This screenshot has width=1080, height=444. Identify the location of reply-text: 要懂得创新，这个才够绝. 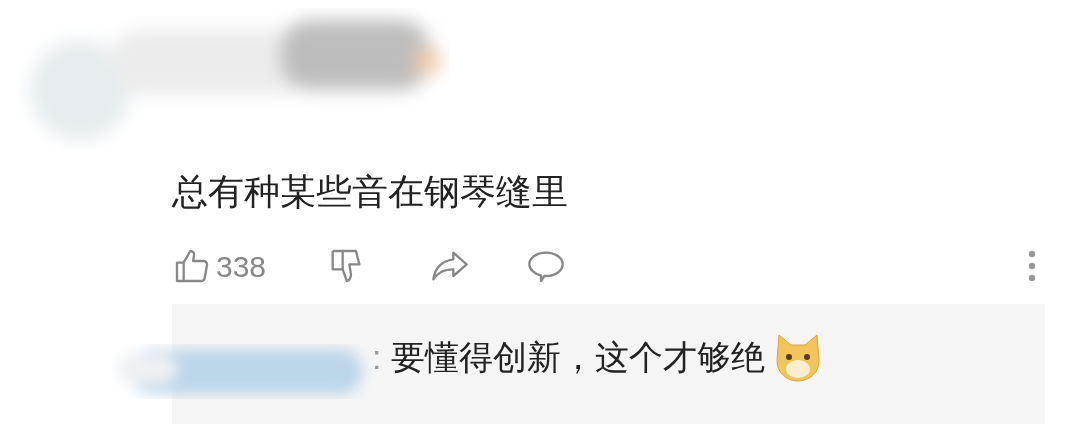
(578, 357).